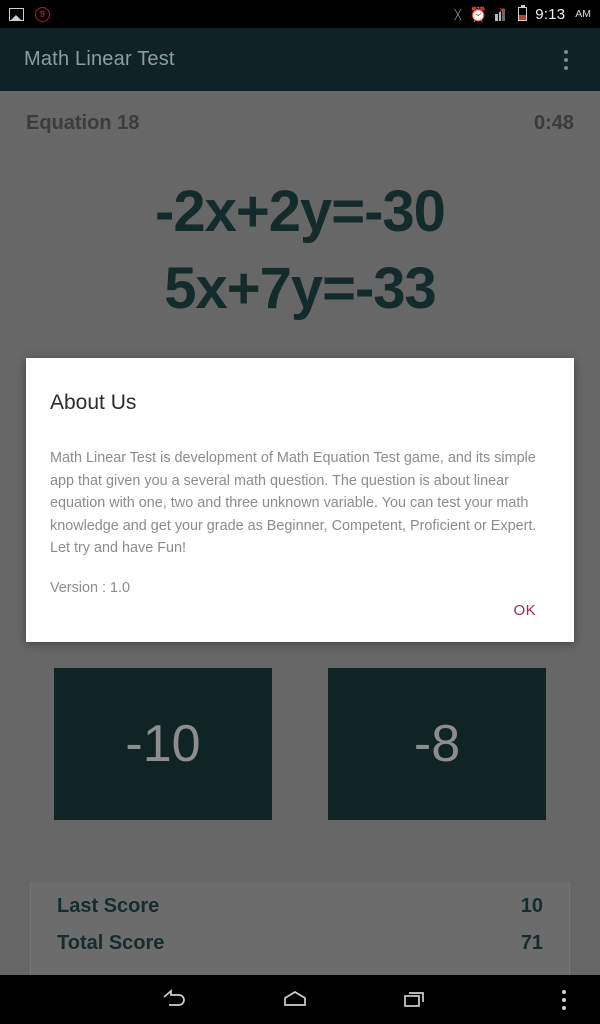 The height and width of the screenshot is (1024, 600). I want to click on answer-options: -10 -8, so click(300, 744).